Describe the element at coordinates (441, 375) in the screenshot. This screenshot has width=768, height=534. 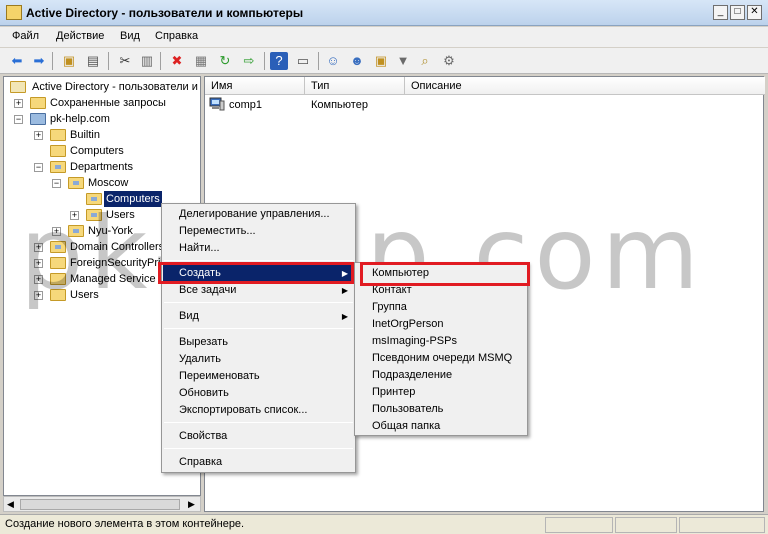
I see `submenu-ou: Подразделение` at that location.